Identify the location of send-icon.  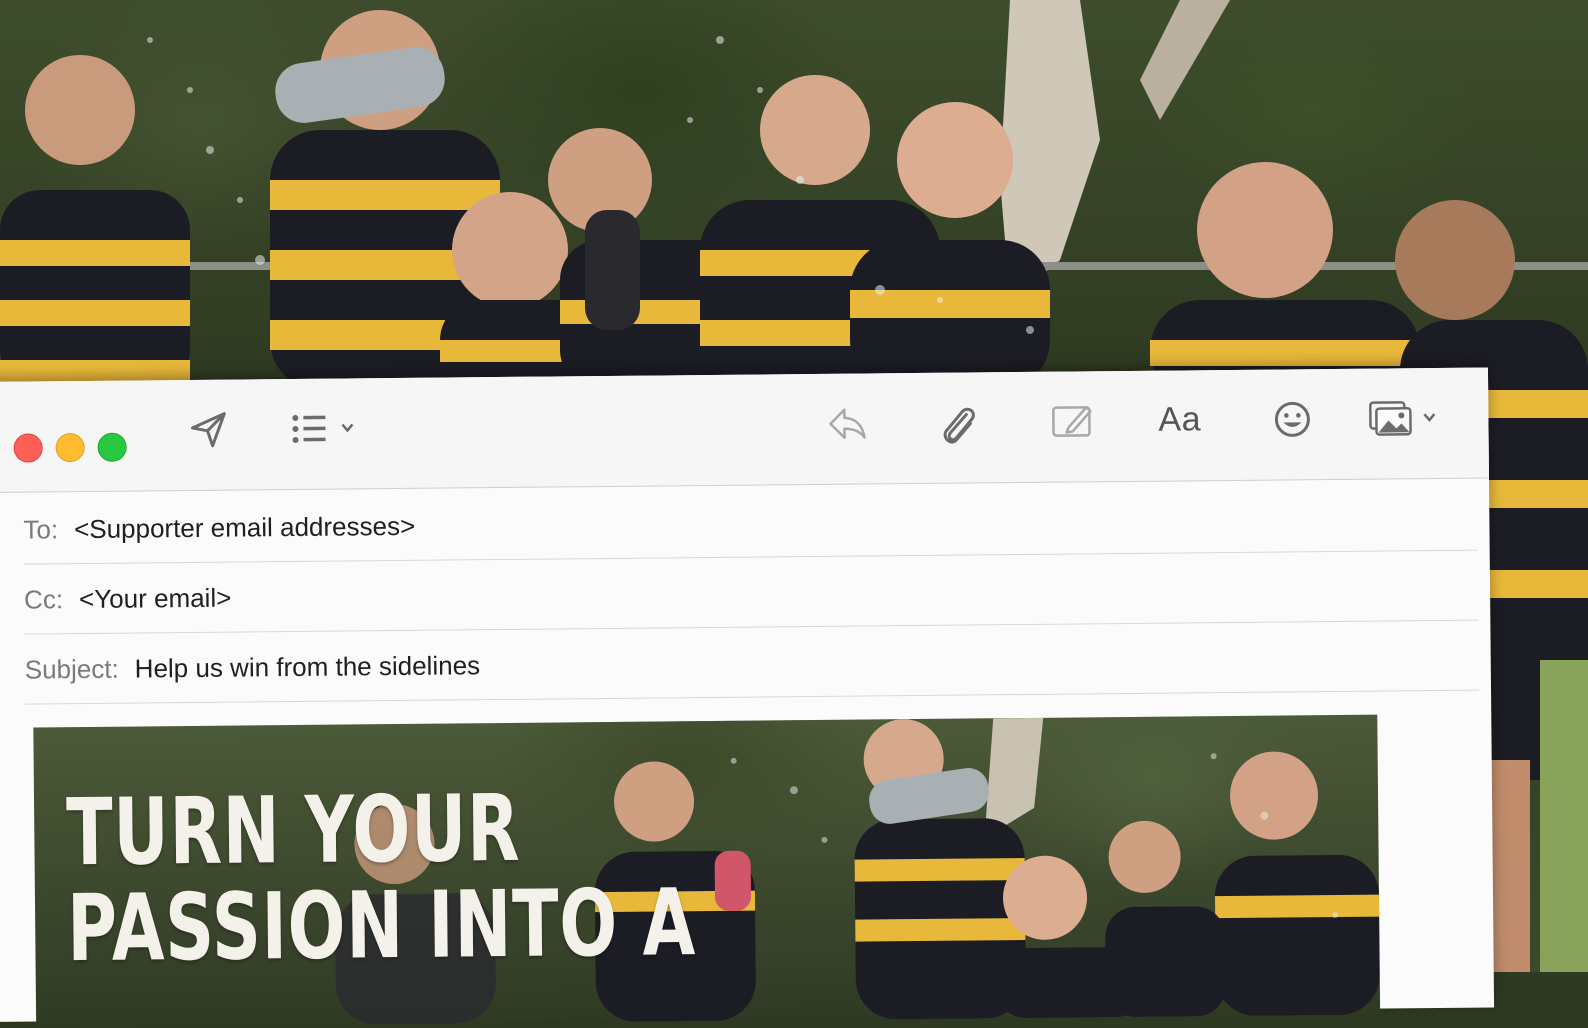
(208, 430).